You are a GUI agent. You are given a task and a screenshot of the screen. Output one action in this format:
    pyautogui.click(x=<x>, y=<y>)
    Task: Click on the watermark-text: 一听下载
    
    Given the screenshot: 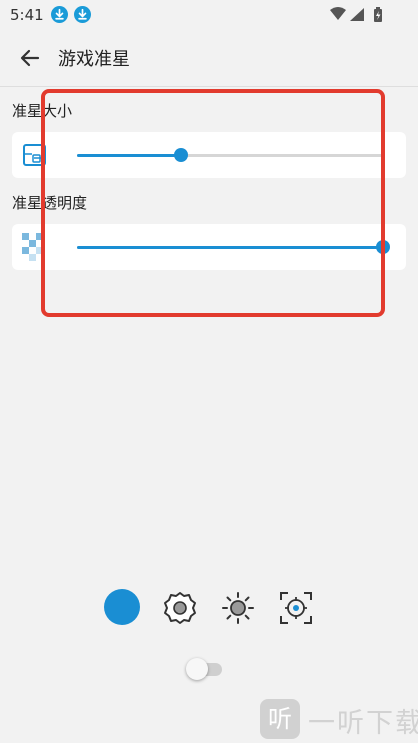 What is the action you would take?
    pyautogui.click(x=363, y=723)
    